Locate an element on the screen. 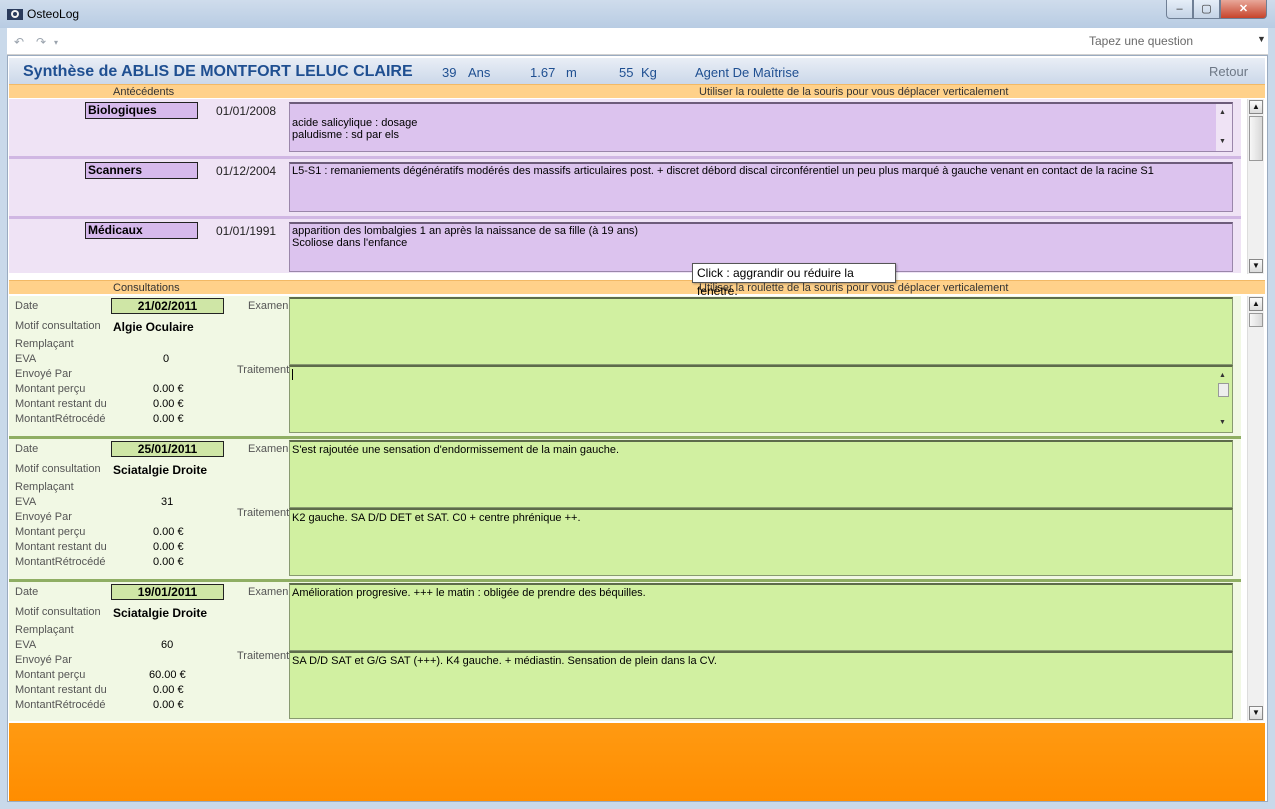 This screenshot has height=809, width=1275. traitement-scrollbar: ▲ ▼ is located at coordinates (1224, 399).